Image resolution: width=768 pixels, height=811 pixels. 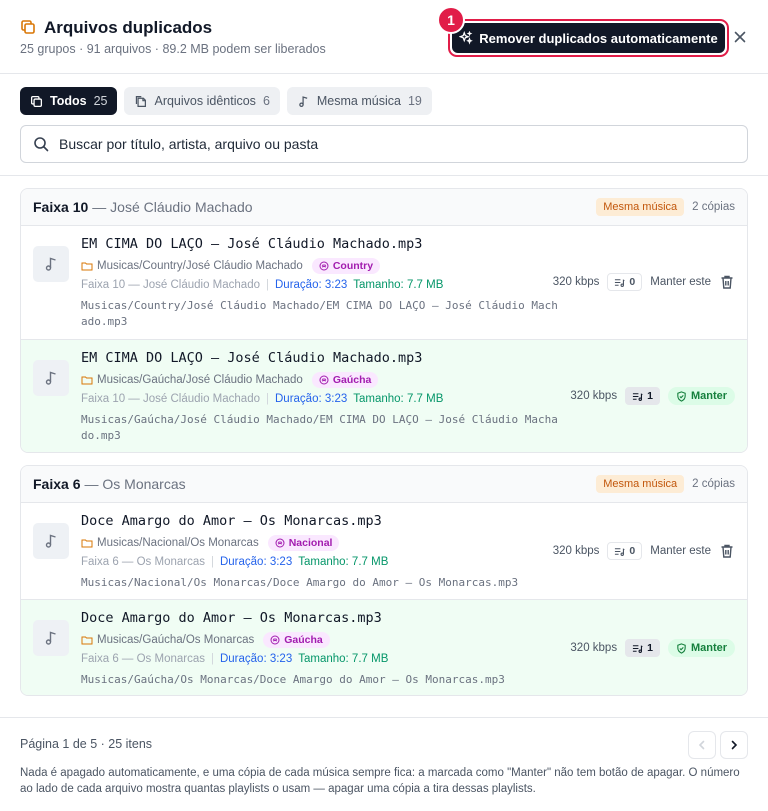 I want to click on group-title: Faixa 10, so click(x=61, y=207).